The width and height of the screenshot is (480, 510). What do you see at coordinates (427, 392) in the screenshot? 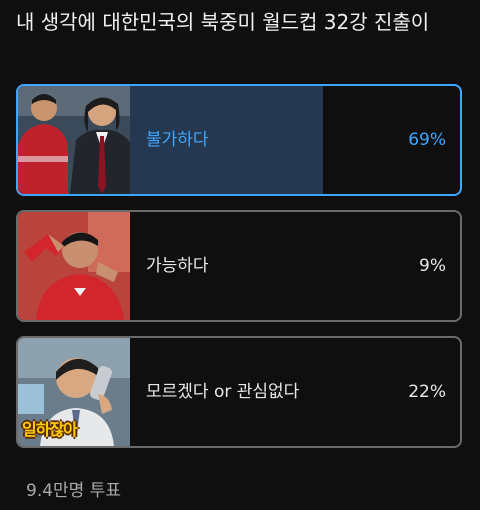
I see `poll-option-3-percent: 22%` at bounding box center [427, 392].